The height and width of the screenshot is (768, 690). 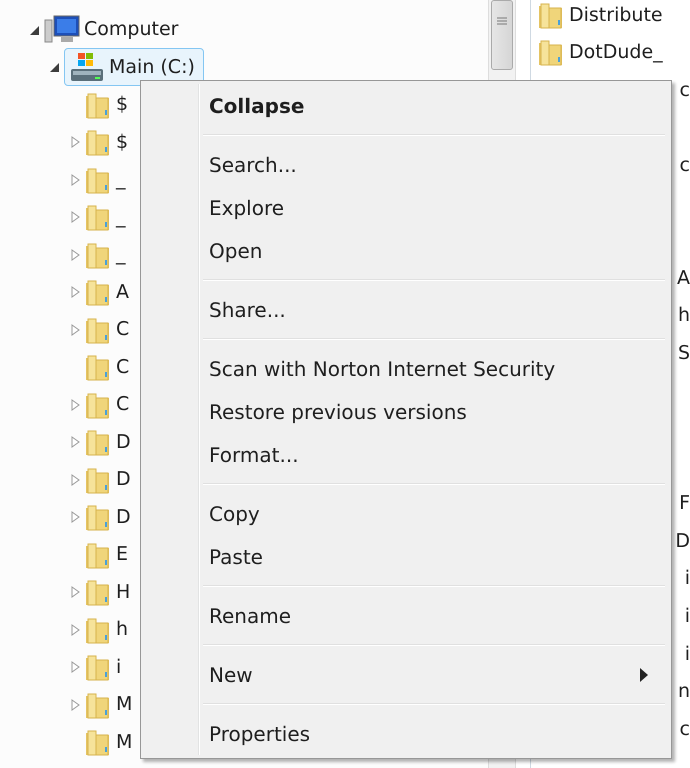 What do you see at coordinates (684, 315) in the screenshot?
I see `file-name-fragment: h` at bounding box center [684, 315].